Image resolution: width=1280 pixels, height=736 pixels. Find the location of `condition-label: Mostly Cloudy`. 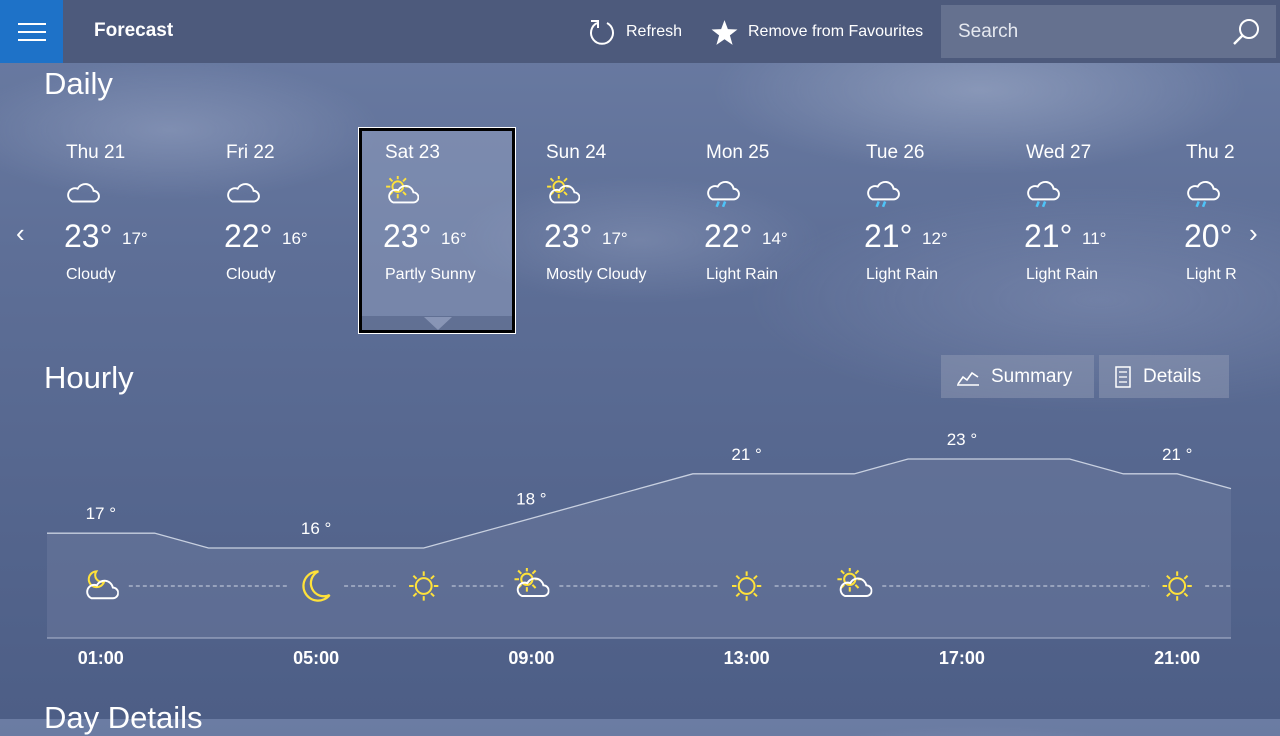

condition-label: Mostly Cloudy is located at coordinates (596, 274).